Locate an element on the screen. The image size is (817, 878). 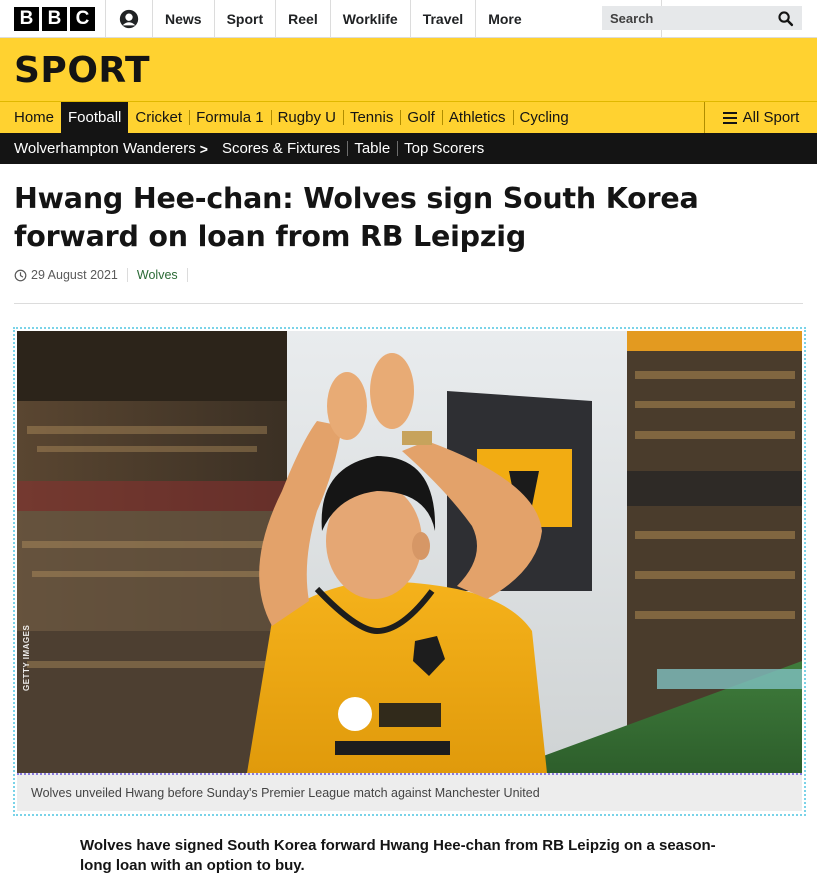
top-nav-sport: Sport is located at coordinates (246, 19).